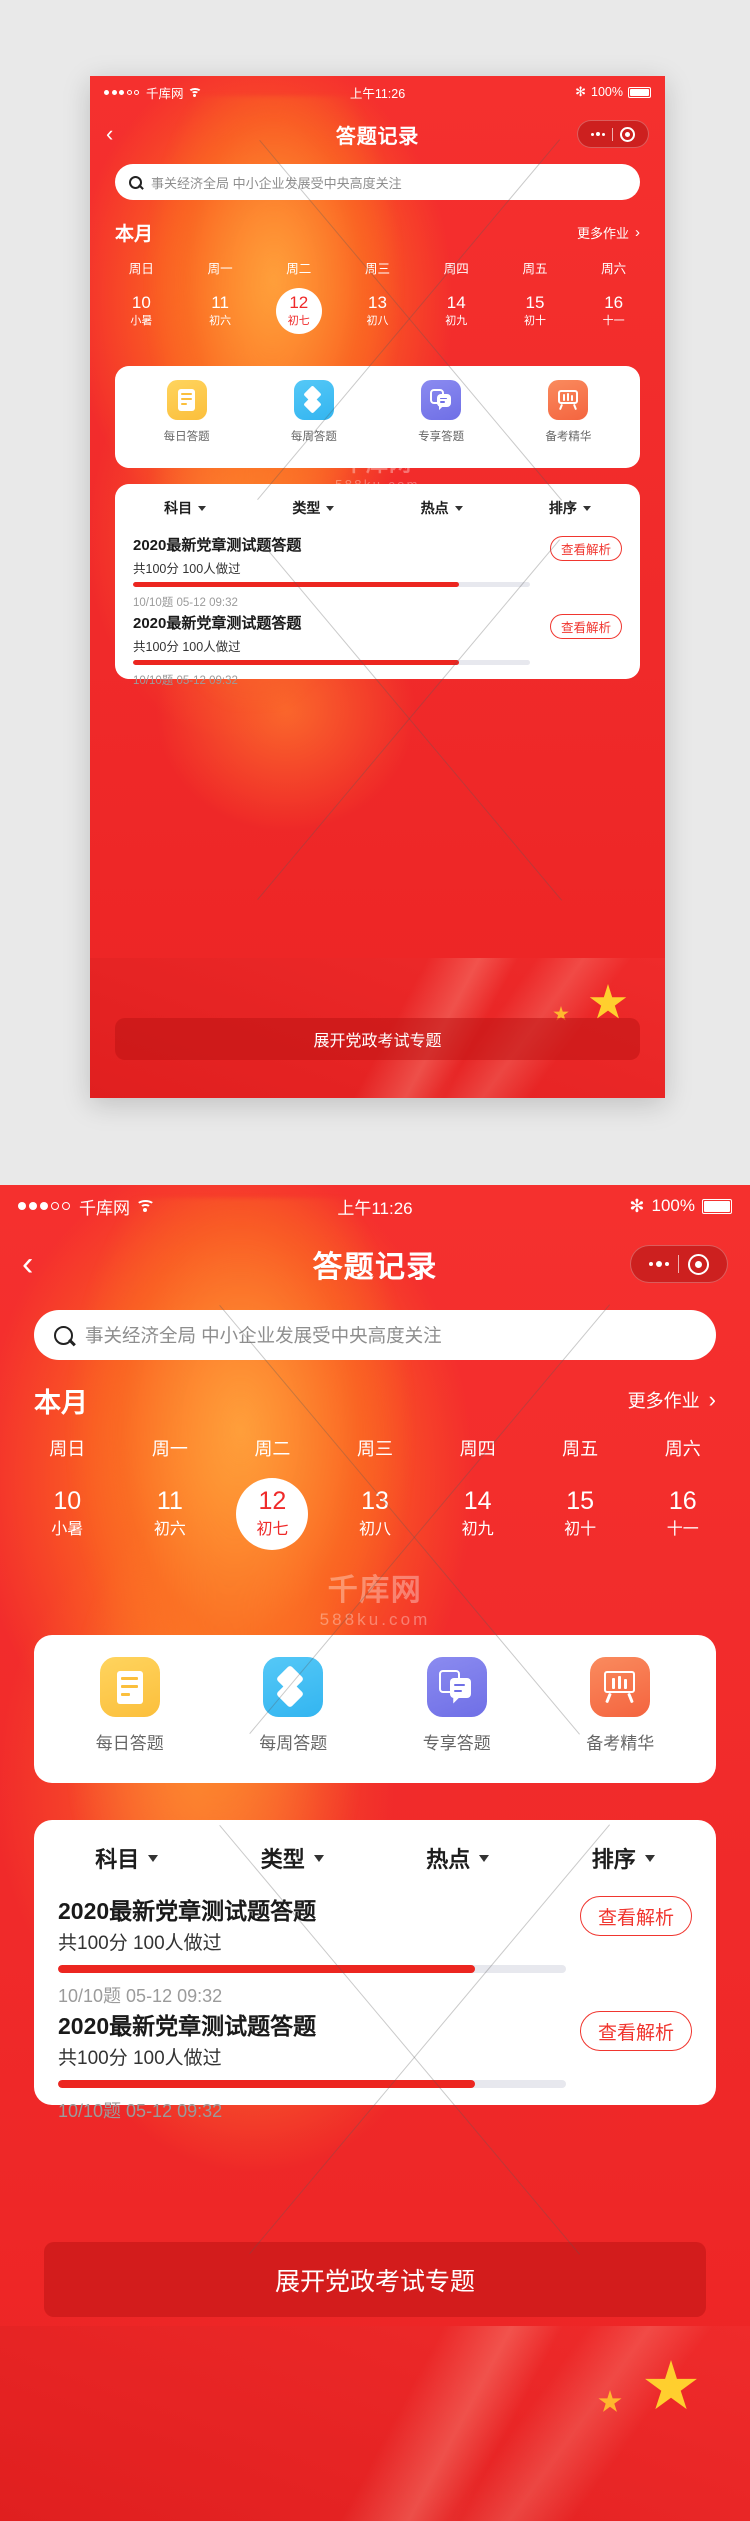  I want to click on calendar-day-lunar: 初九, so click(456, 321).